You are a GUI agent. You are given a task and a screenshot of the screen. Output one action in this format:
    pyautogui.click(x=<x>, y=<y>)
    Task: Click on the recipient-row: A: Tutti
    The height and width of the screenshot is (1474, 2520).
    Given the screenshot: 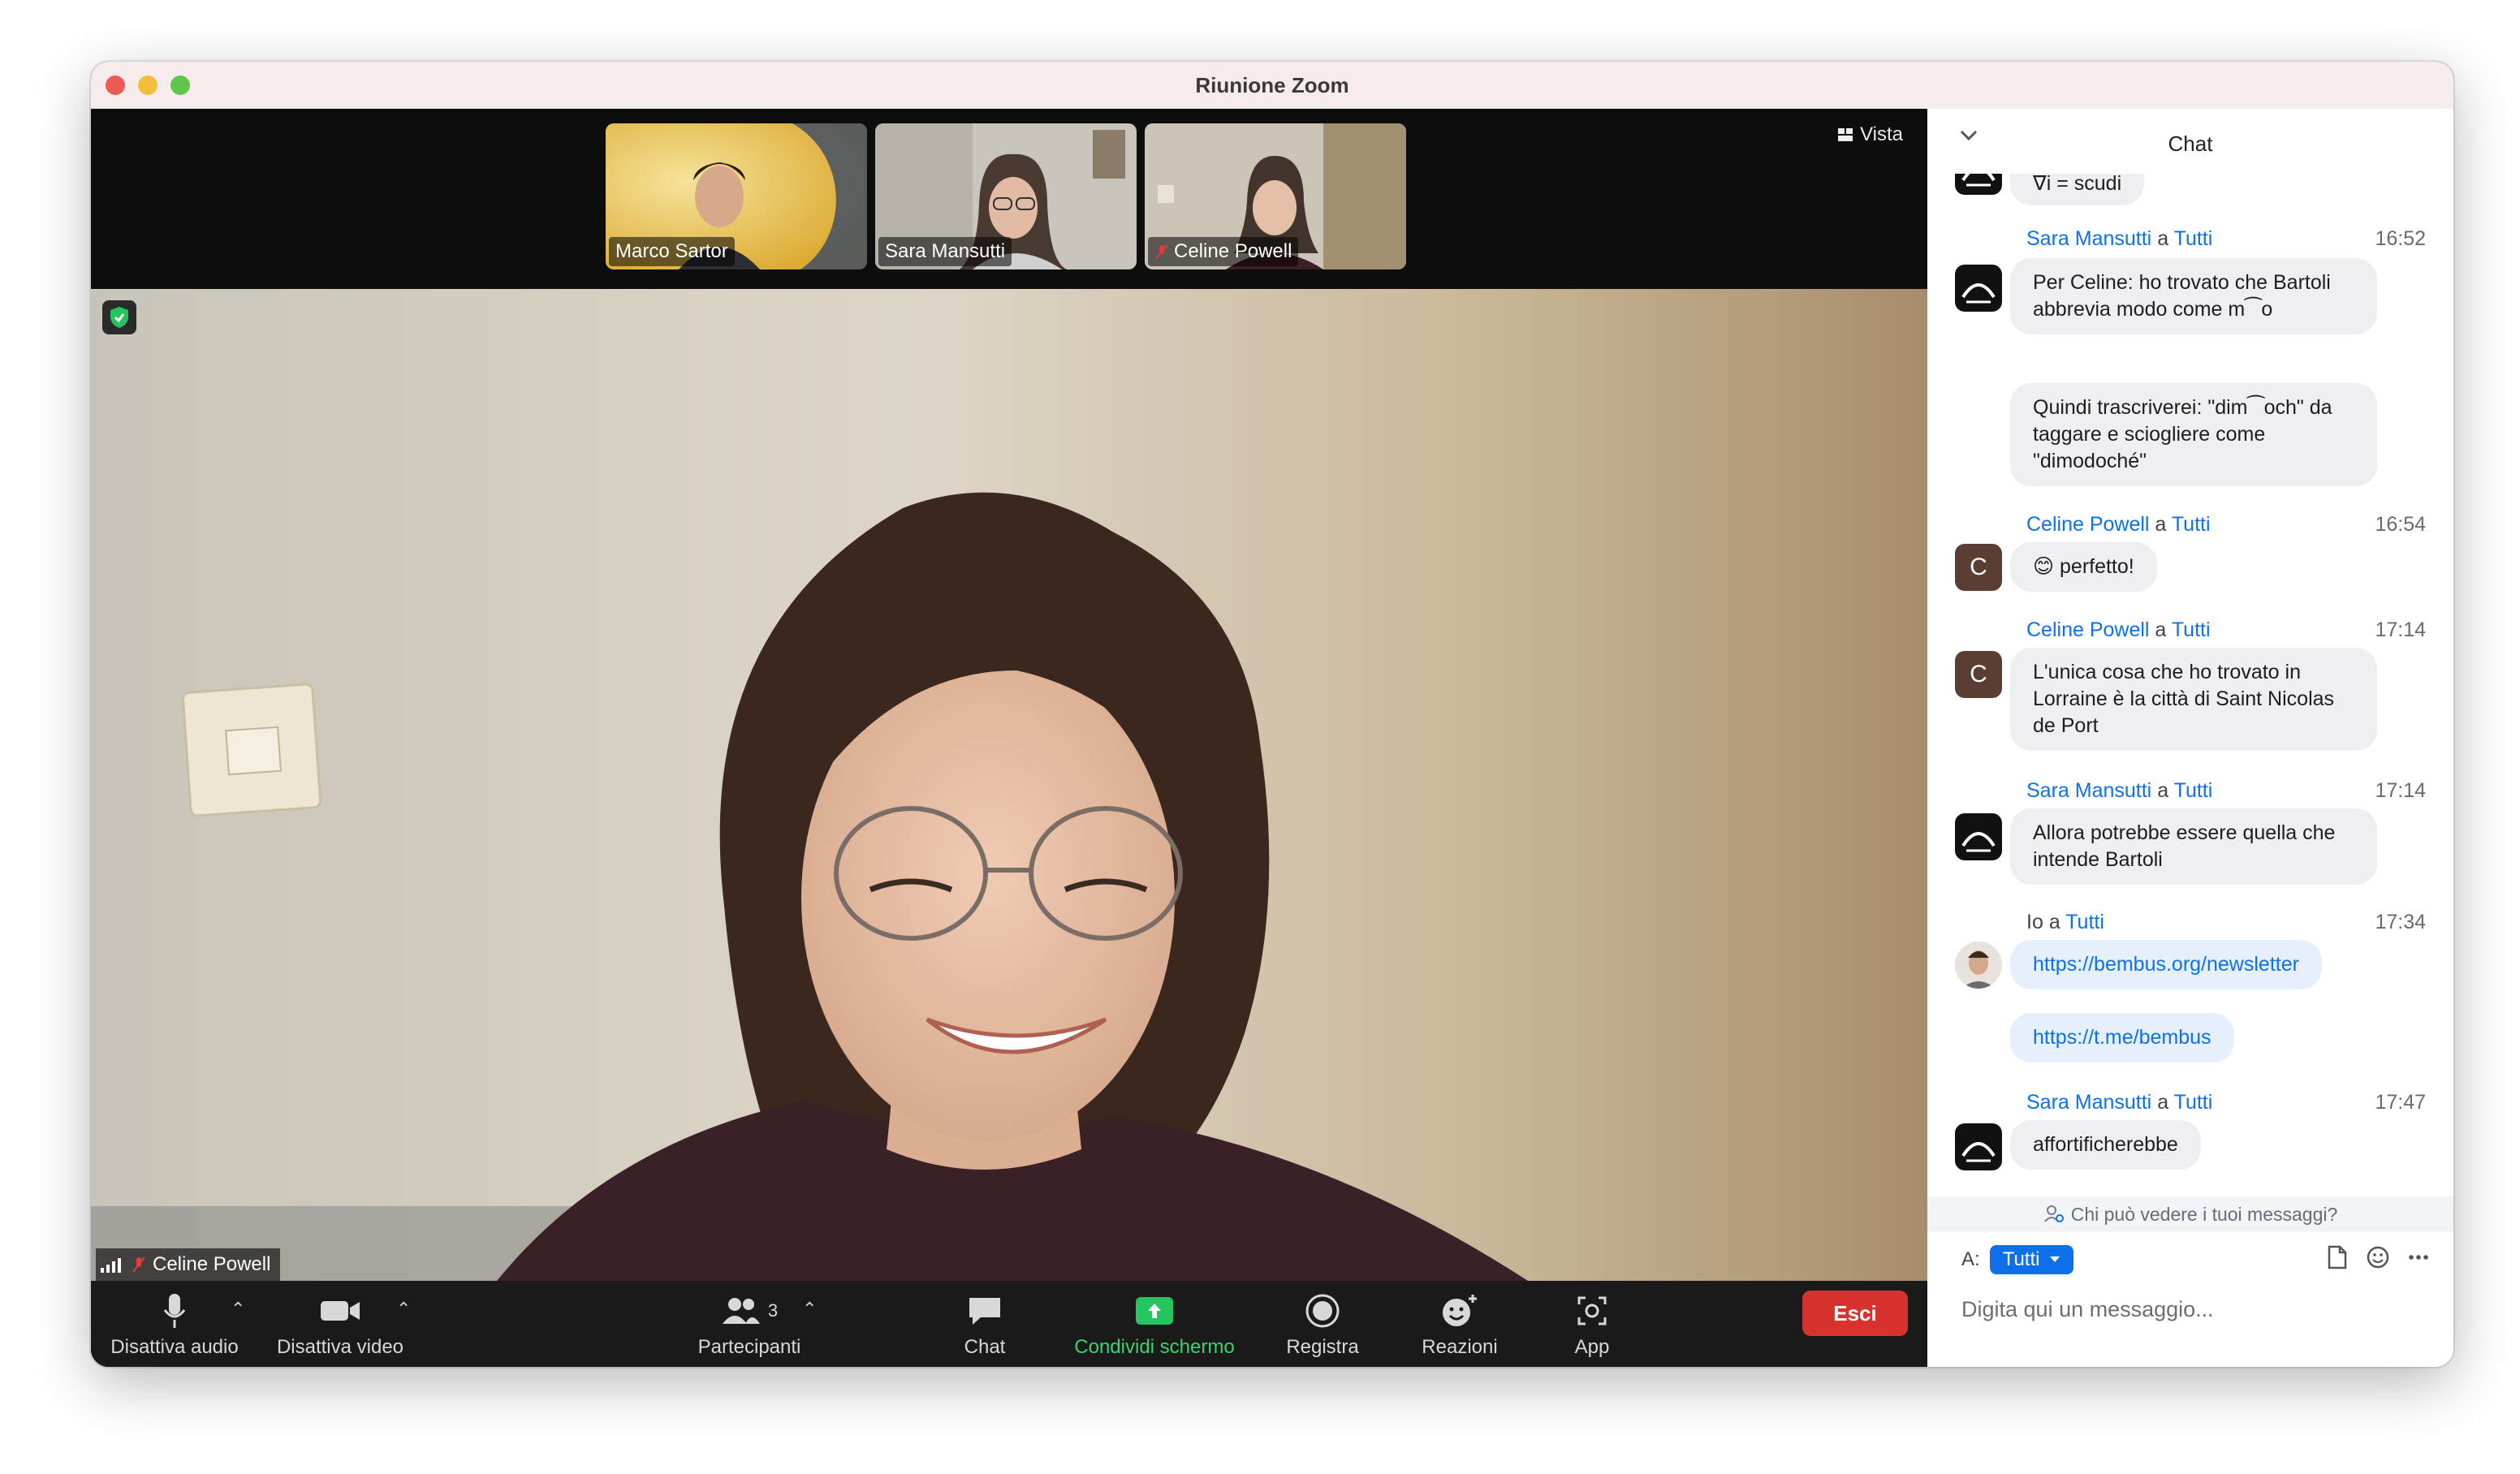 What is the action you would take?
    pyautogui.click(x=2018, y=1259)
    